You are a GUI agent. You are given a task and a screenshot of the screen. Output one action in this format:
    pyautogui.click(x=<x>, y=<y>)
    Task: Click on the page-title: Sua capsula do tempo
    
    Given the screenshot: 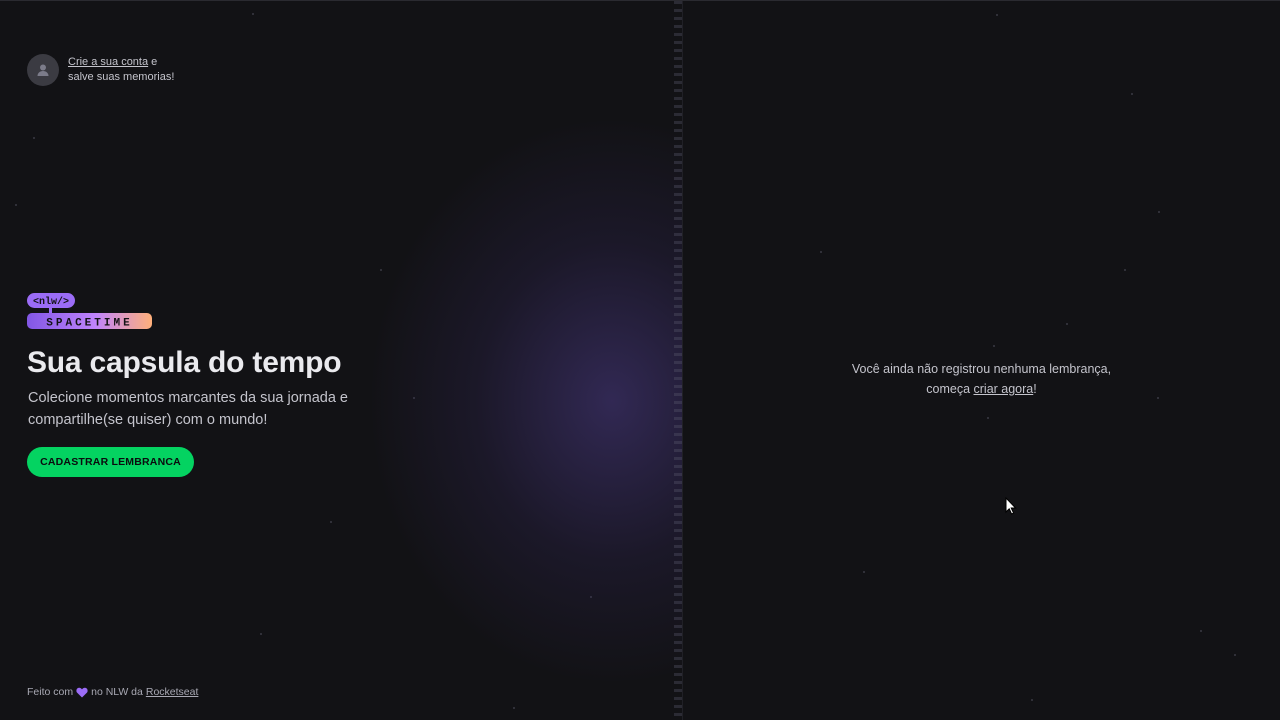 What is the action you would take?
    pyautogui.click(x=184, y=362)
    